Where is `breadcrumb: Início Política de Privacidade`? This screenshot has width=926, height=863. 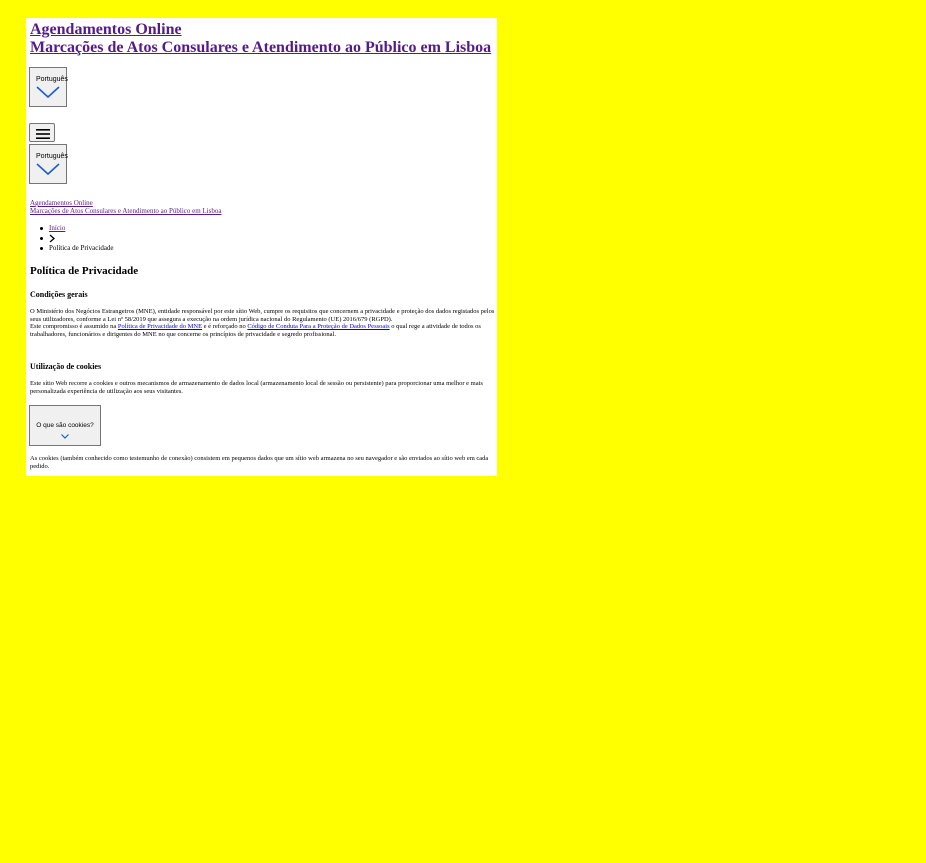 breadcrumb: Início Política de Privacidade is located at coordinates (72, 238).